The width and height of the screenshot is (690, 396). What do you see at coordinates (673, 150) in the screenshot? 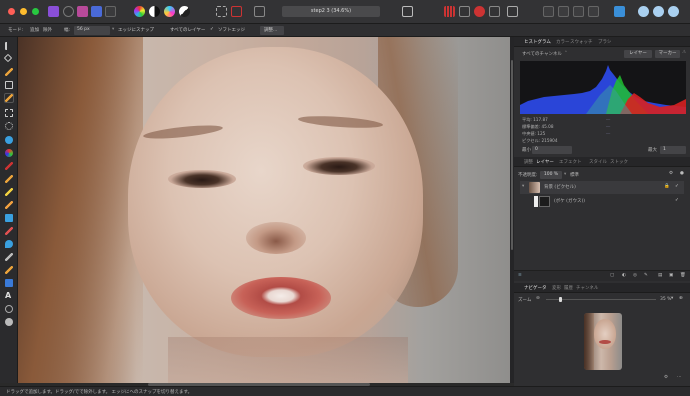
I see `max-field: 1` at bounding box center [673, 150].